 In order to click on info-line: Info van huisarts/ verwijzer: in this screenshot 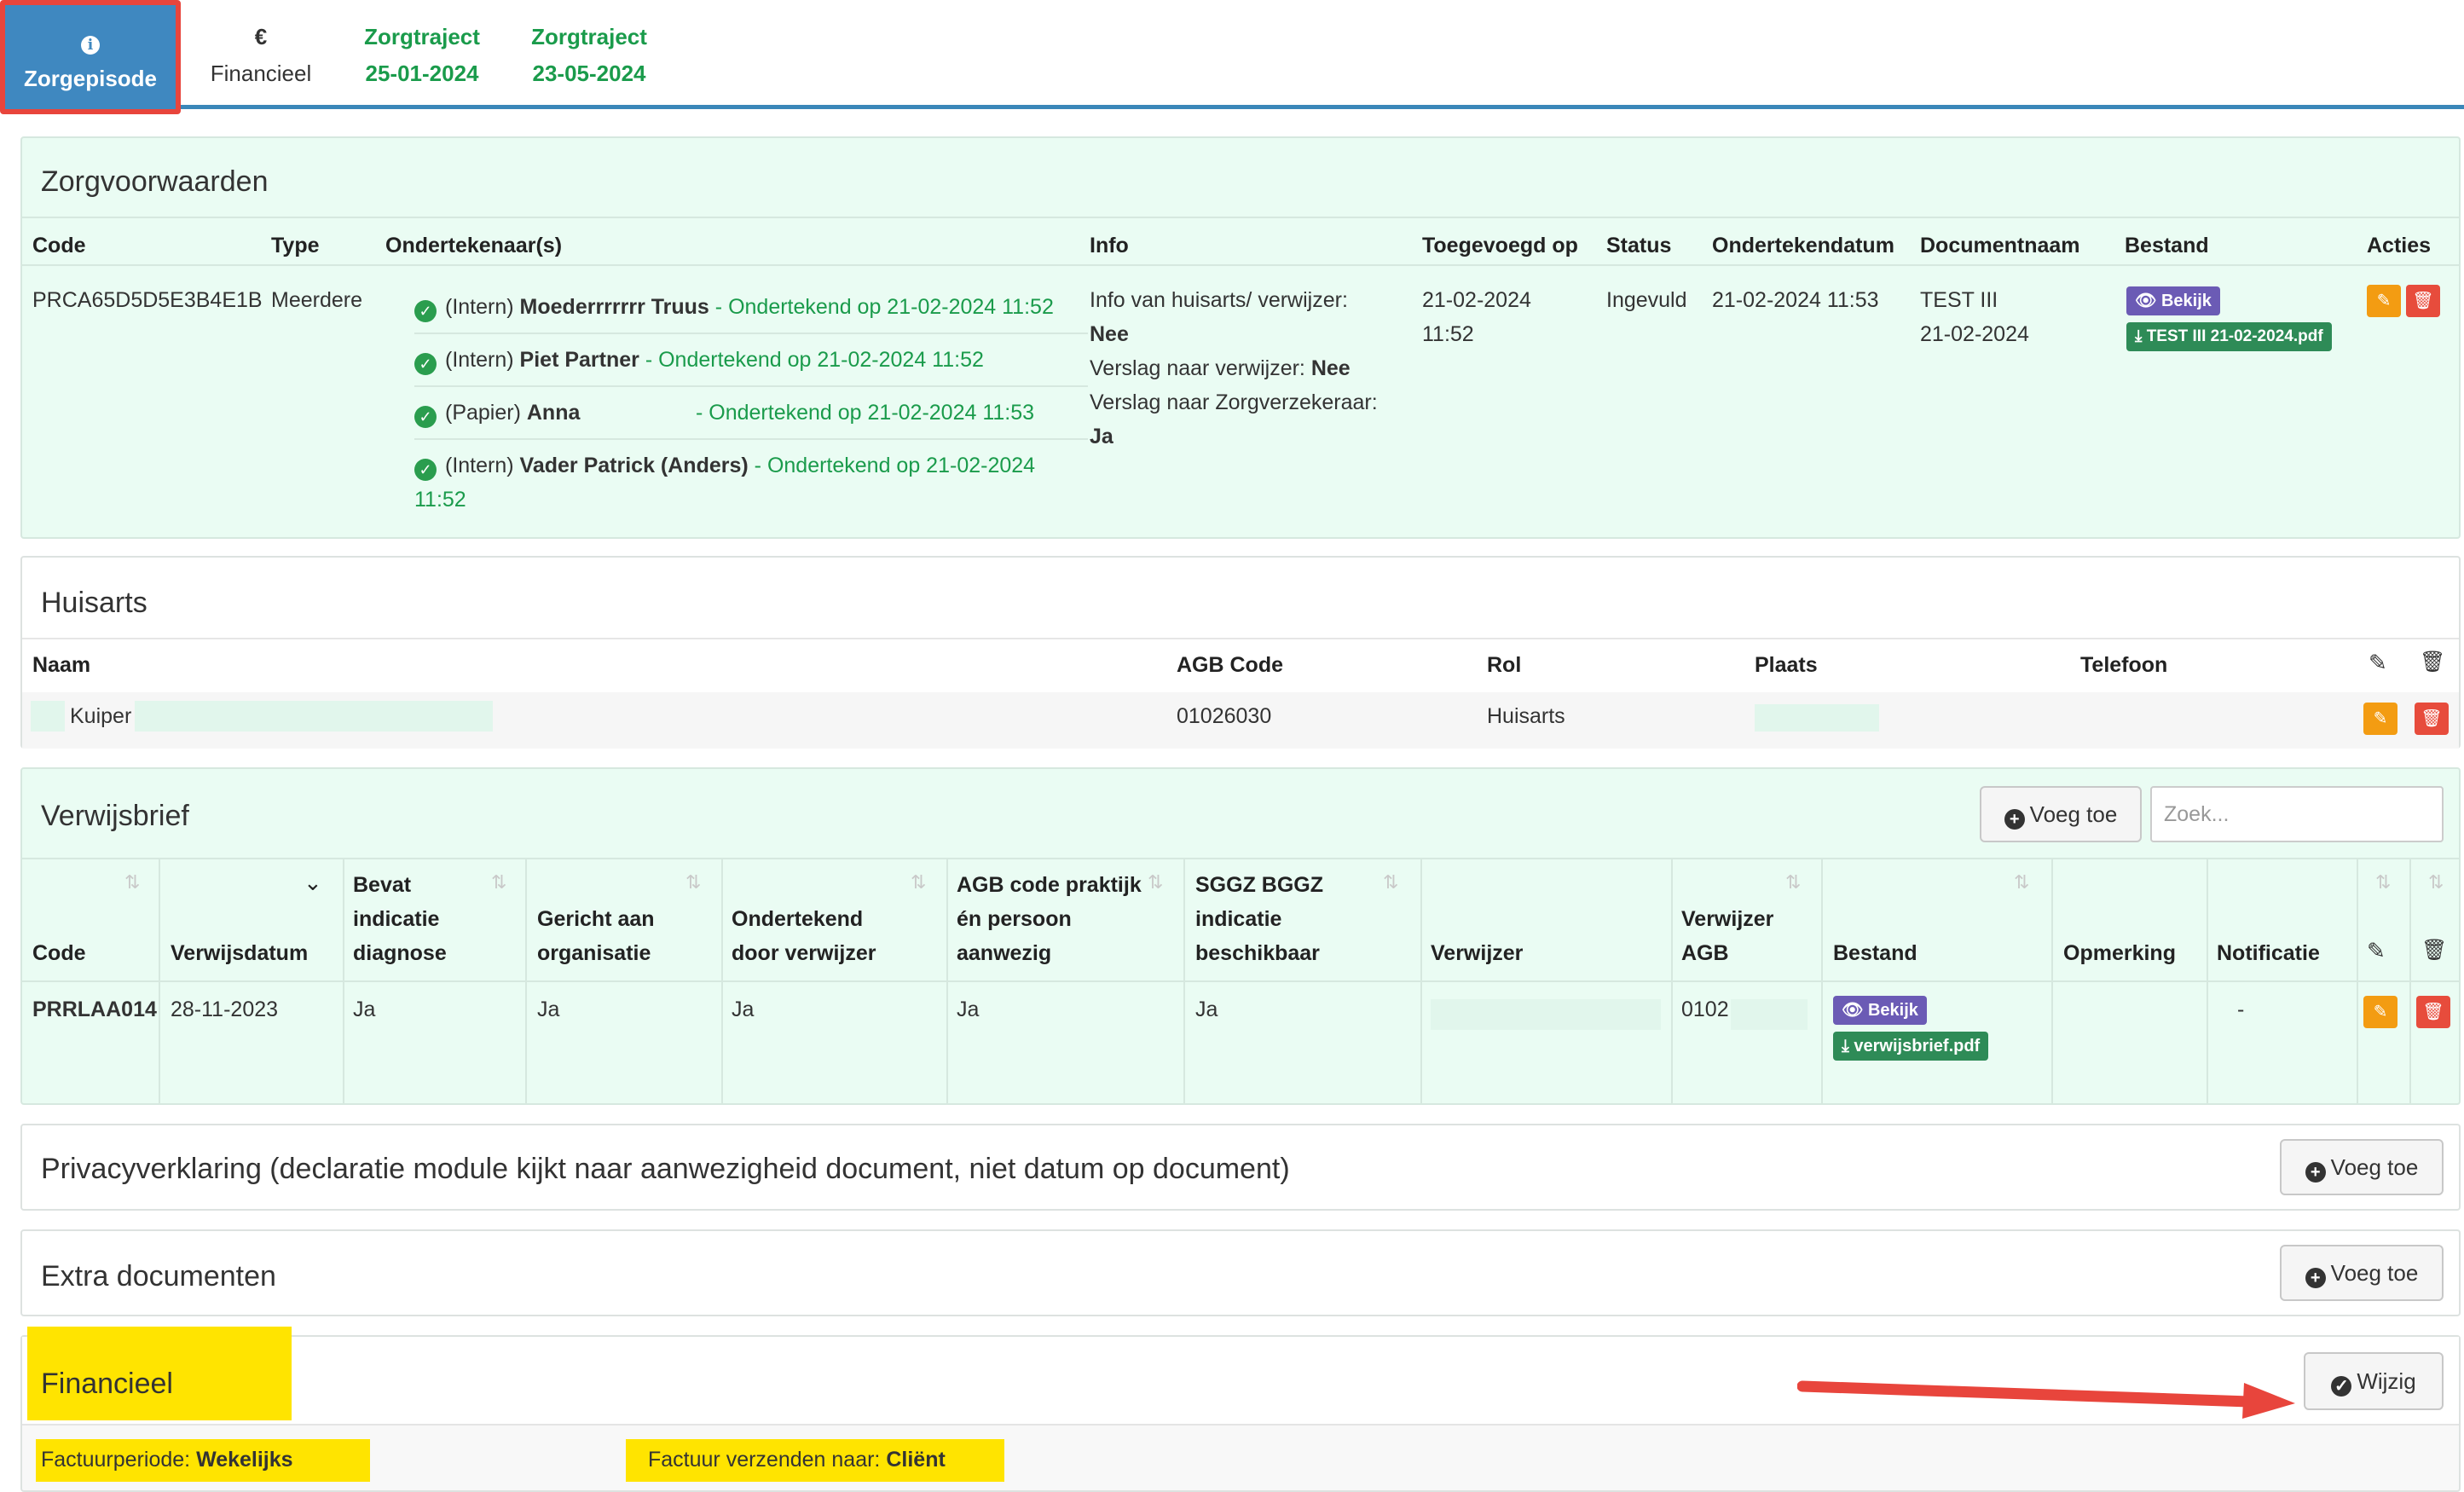, I will do `click(1219, 300)`.